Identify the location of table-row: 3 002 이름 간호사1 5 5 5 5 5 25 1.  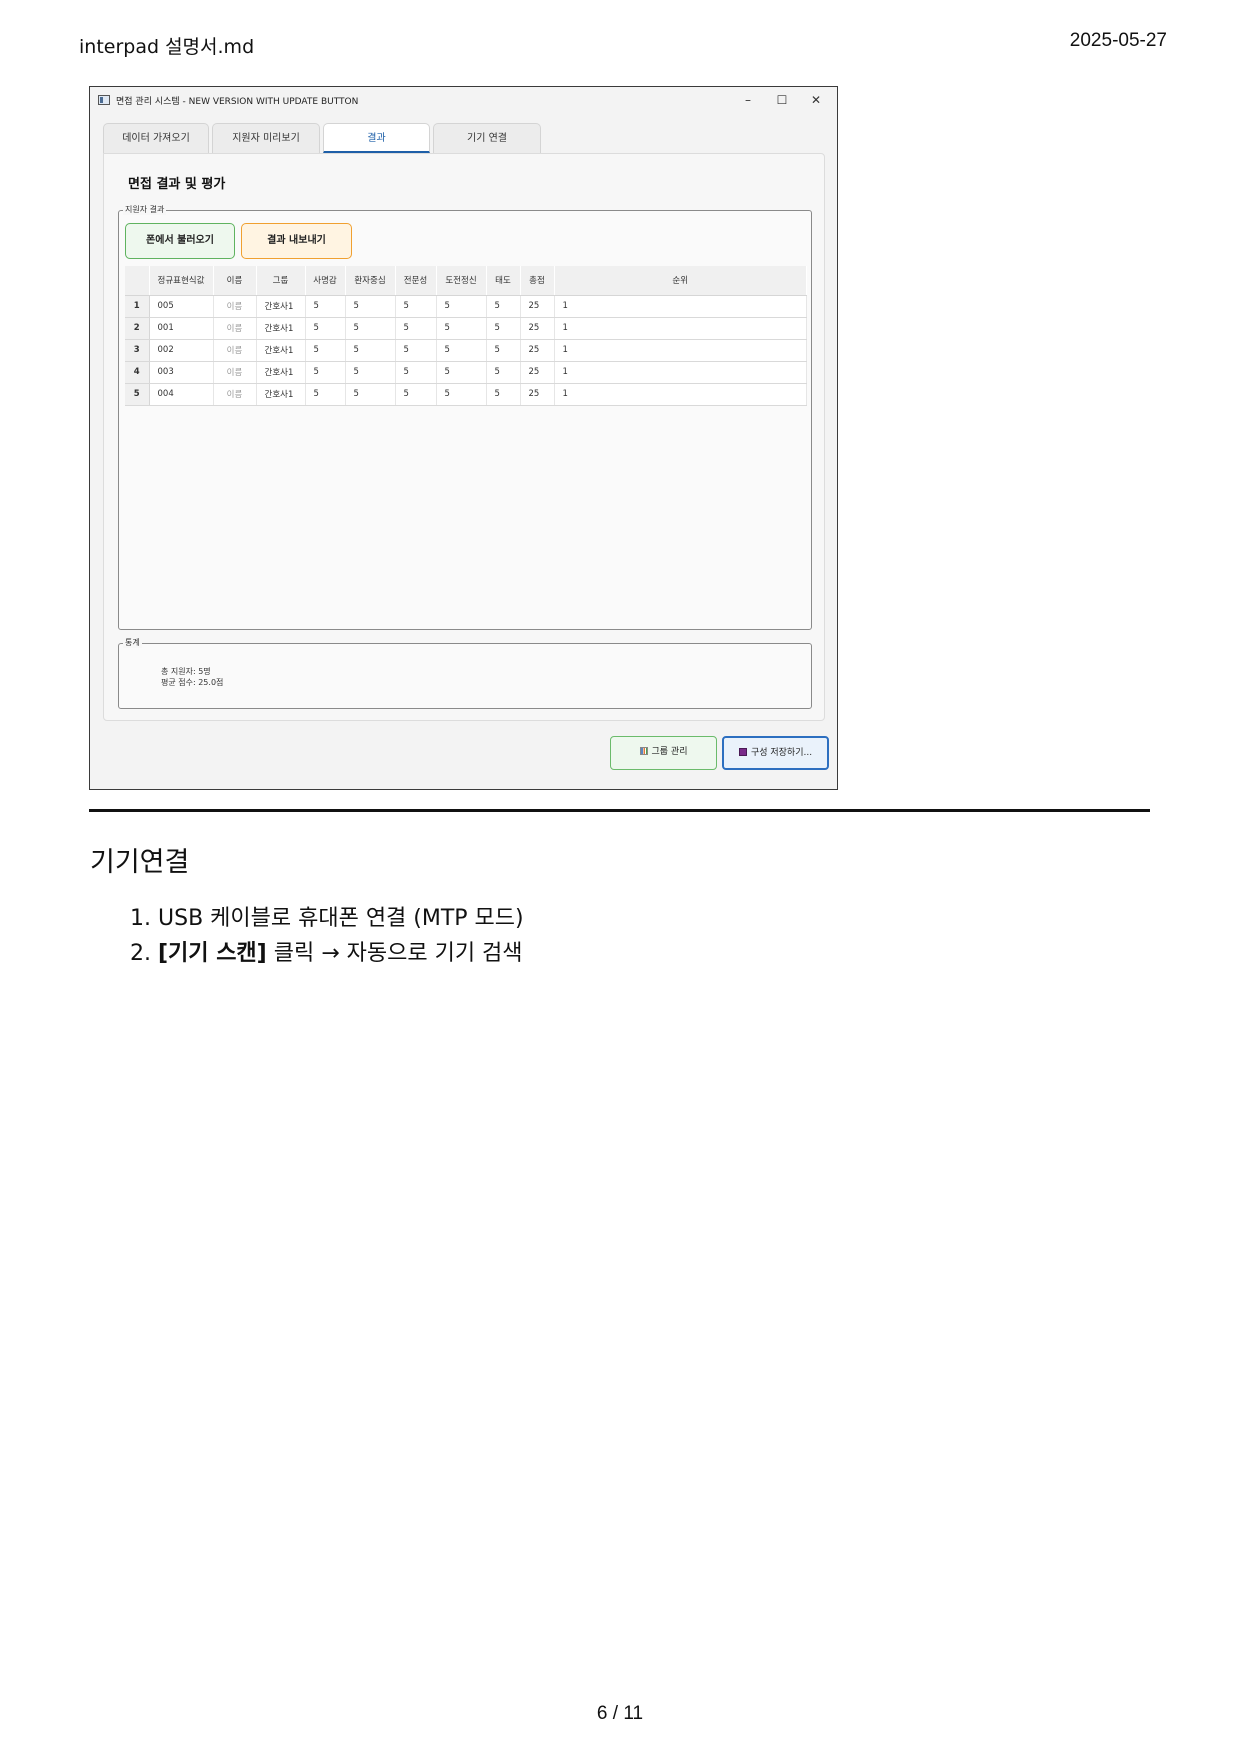
(466, 350).